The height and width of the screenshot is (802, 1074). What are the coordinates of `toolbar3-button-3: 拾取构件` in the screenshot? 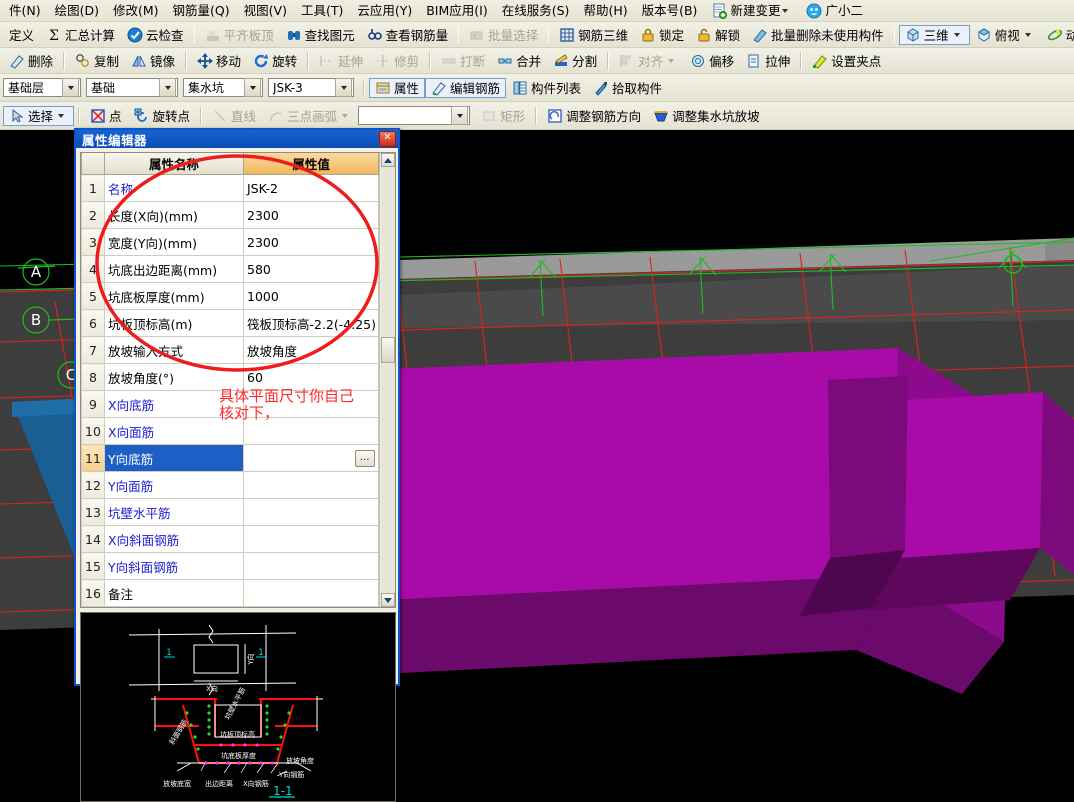 It's located at (627, 88).